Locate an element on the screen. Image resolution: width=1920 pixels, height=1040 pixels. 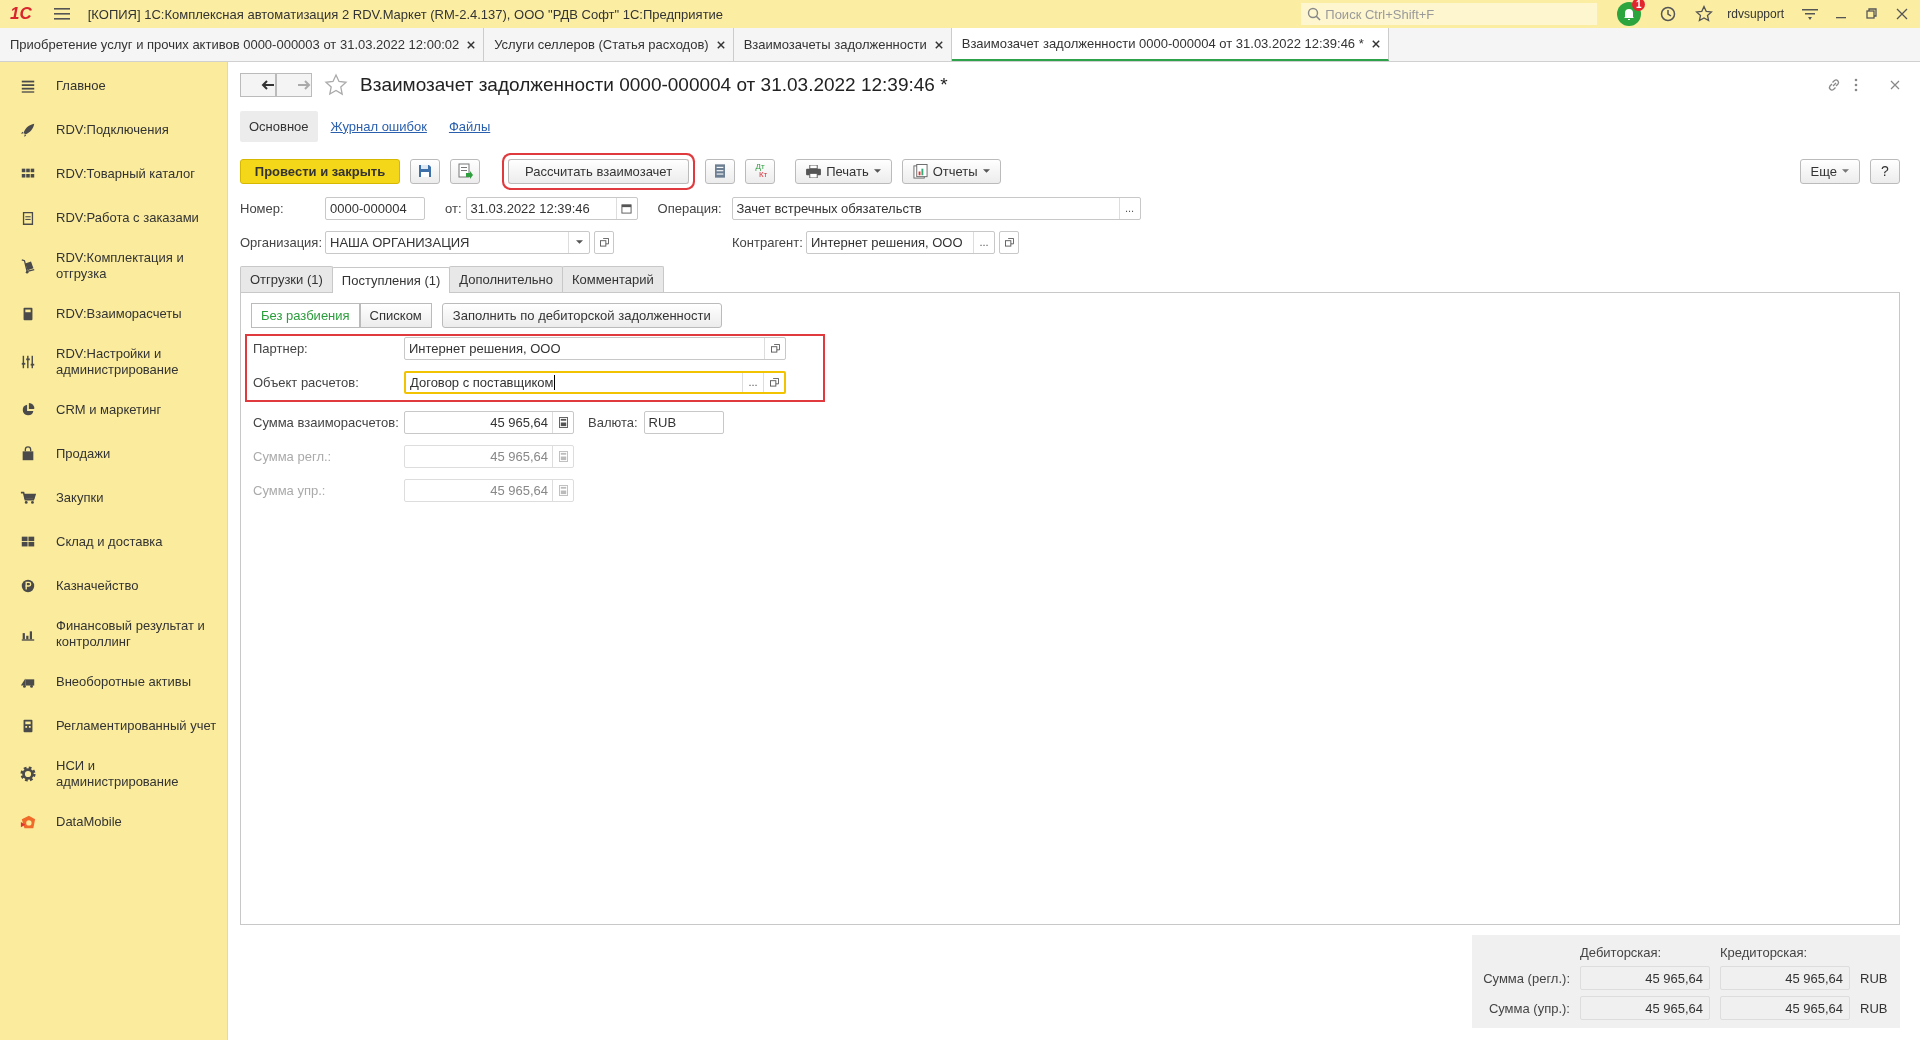
sidebar-item: Закупки is located at coordinates (113, 498).